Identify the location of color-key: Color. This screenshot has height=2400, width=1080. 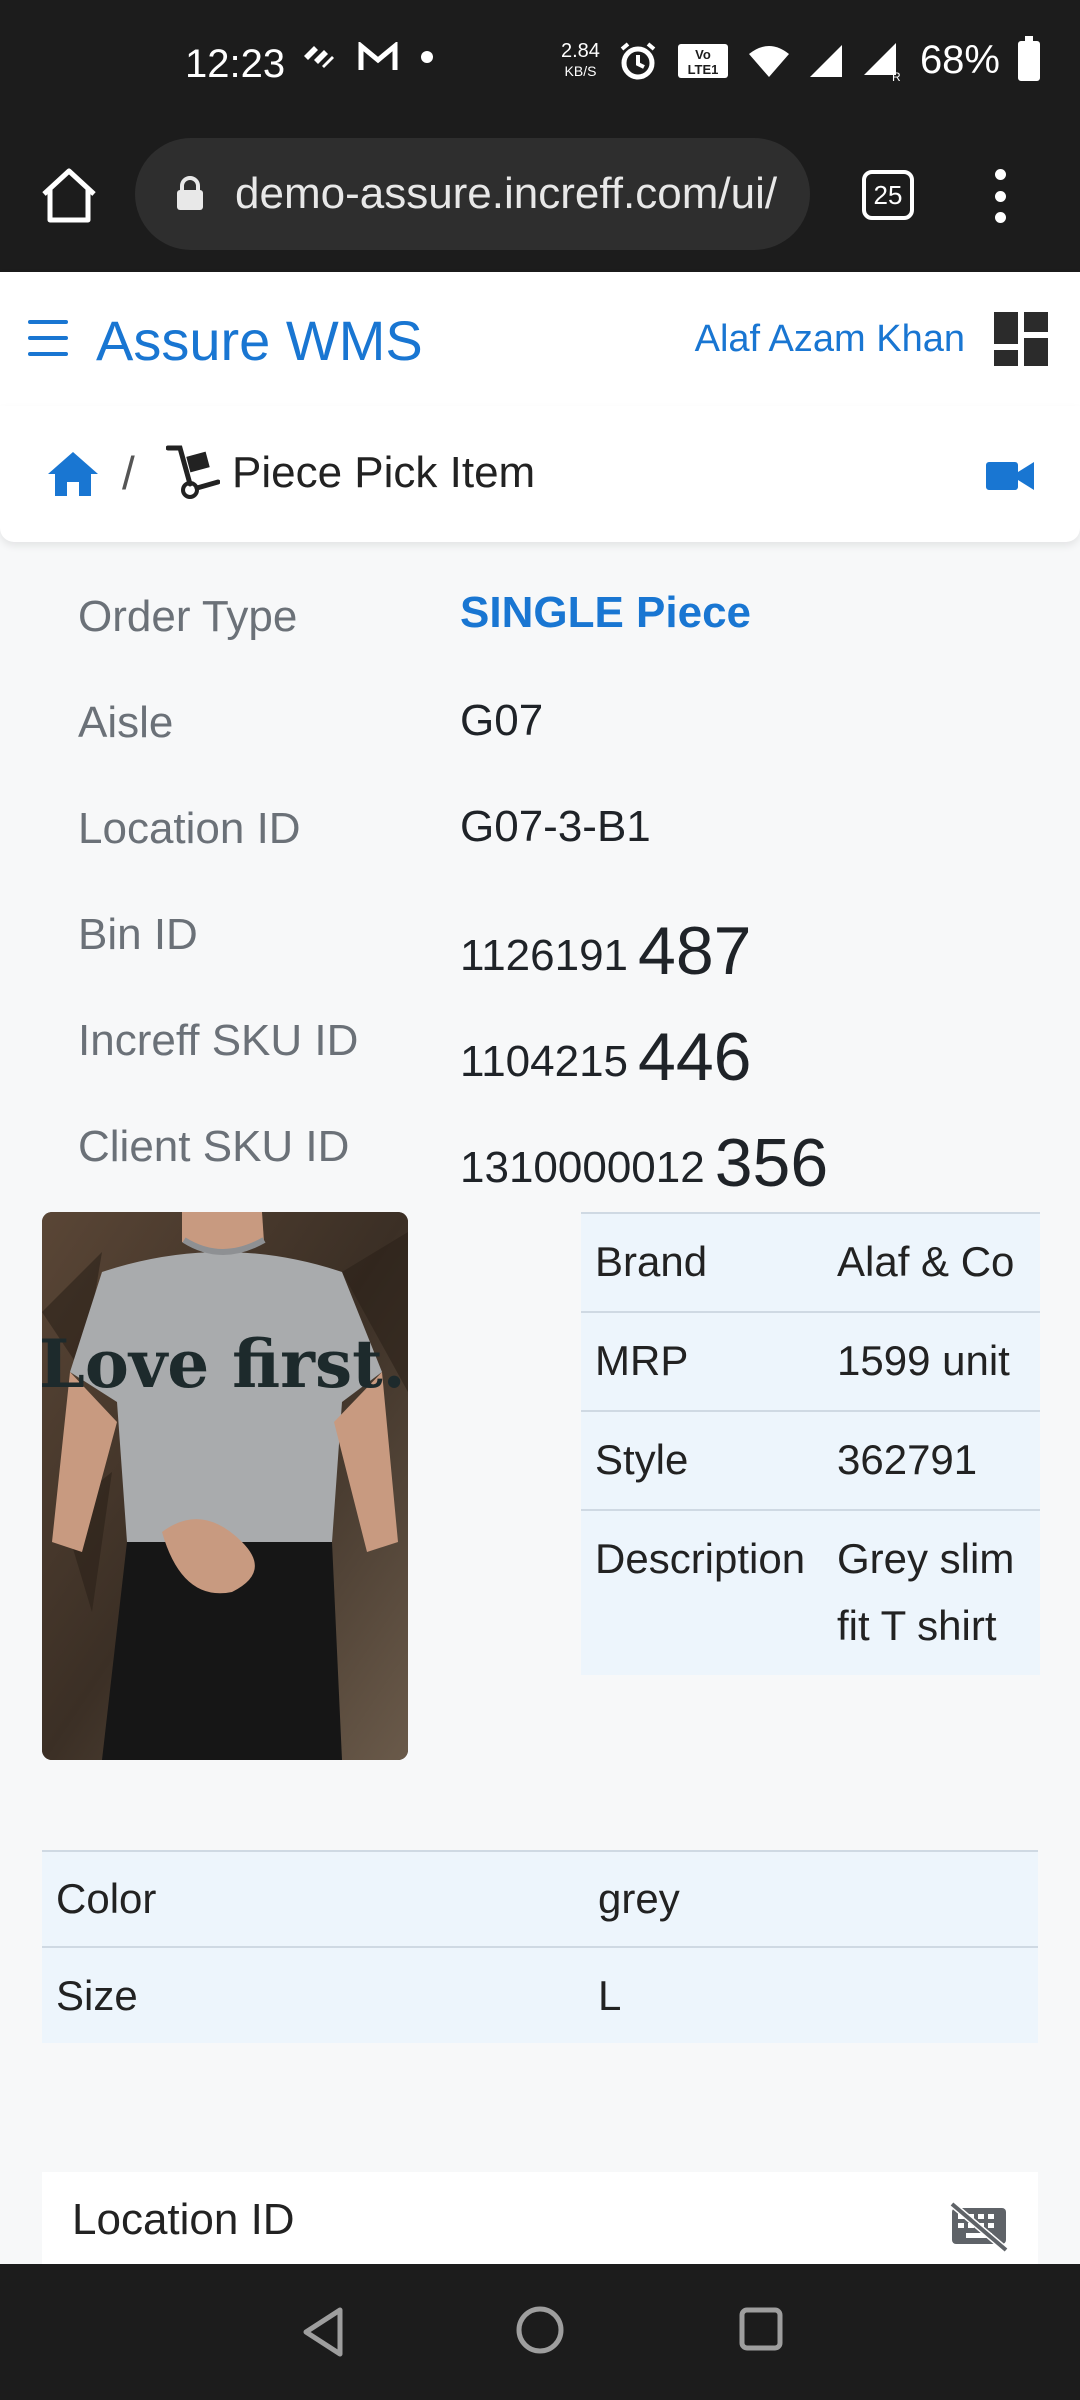
(313, 1898).